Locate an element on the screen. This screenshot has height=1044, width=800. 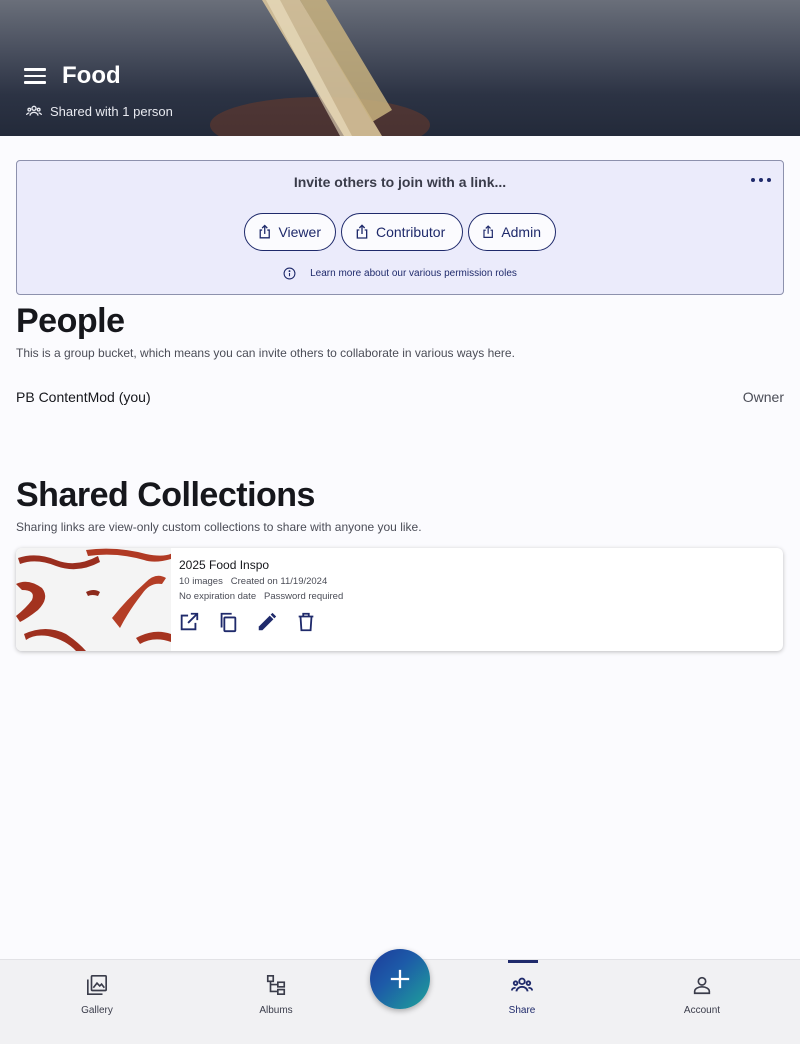
menu-icon is located at coordinates (35, 69).